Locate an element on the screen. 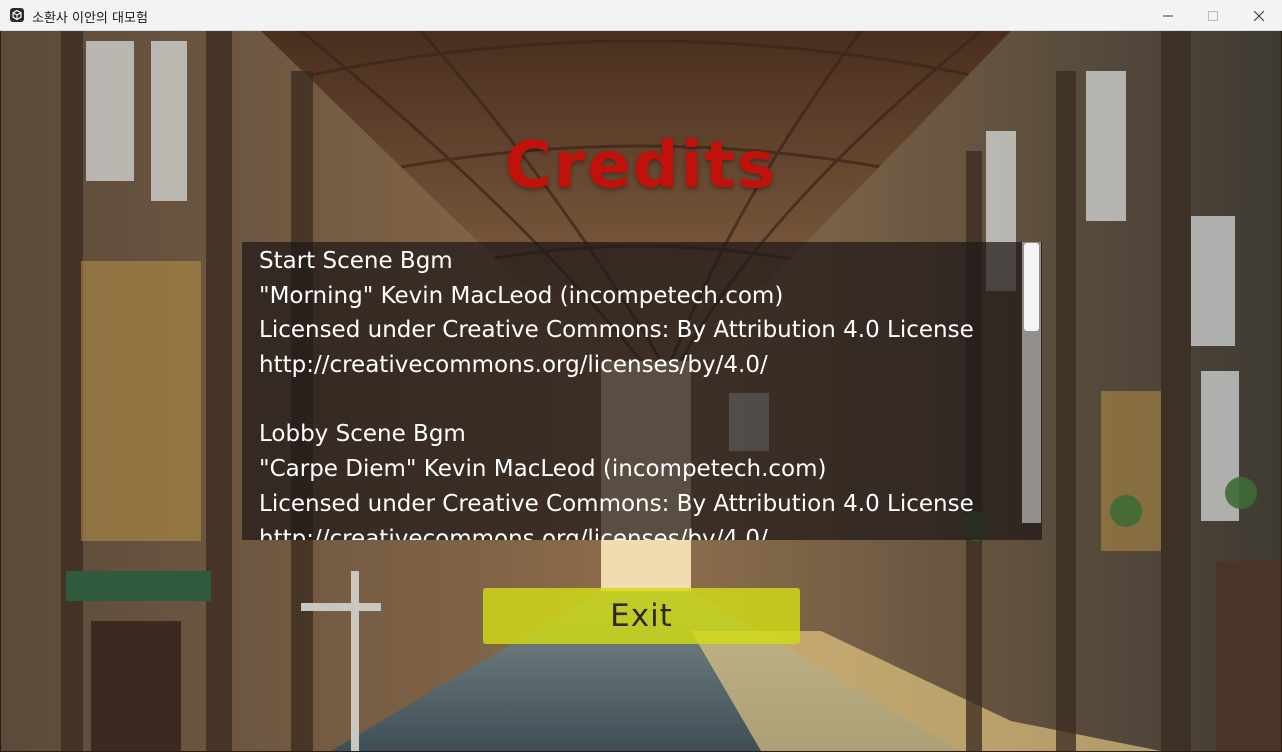 This screenshot has width=1282, height=752. window-title: 소환사 이안의 대모험 is located at coordinates (90, 18).